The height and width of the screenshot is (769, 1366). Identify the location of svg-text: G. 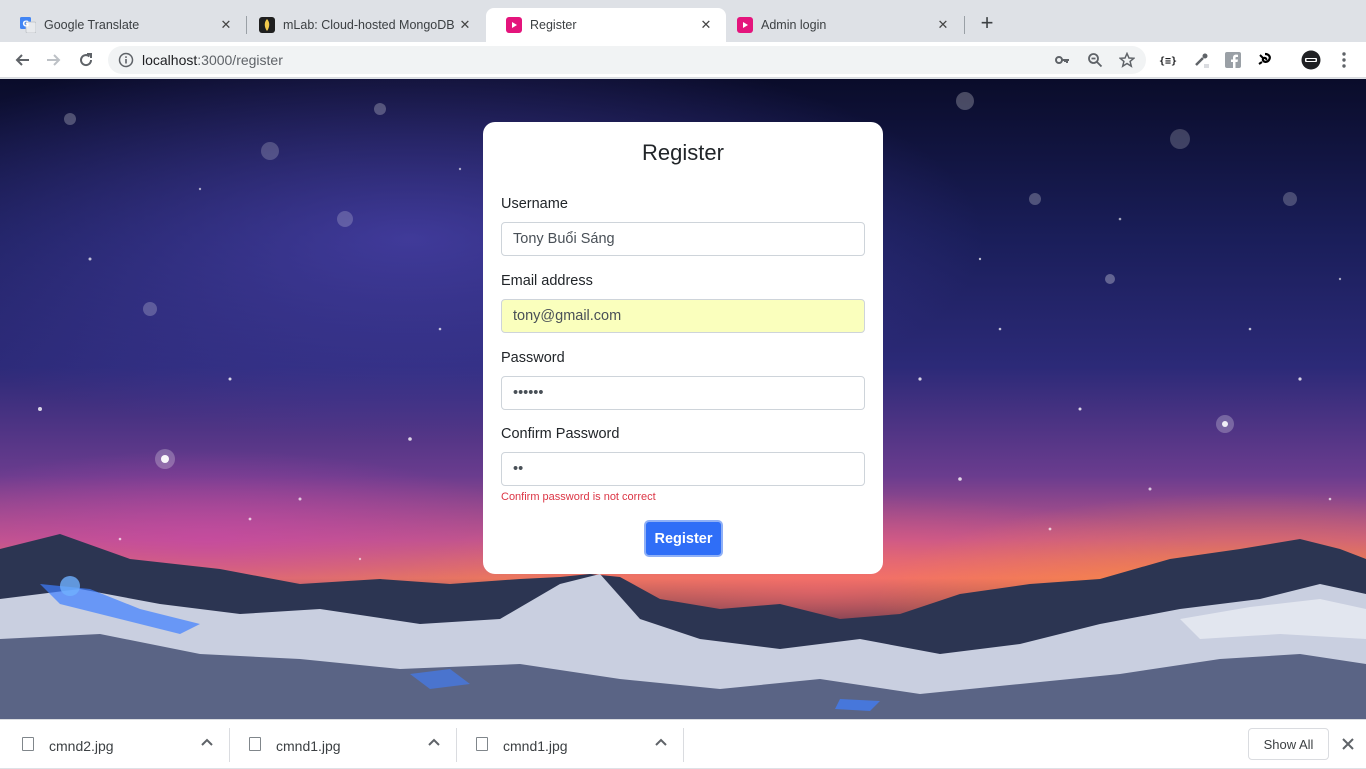
(26, 24).